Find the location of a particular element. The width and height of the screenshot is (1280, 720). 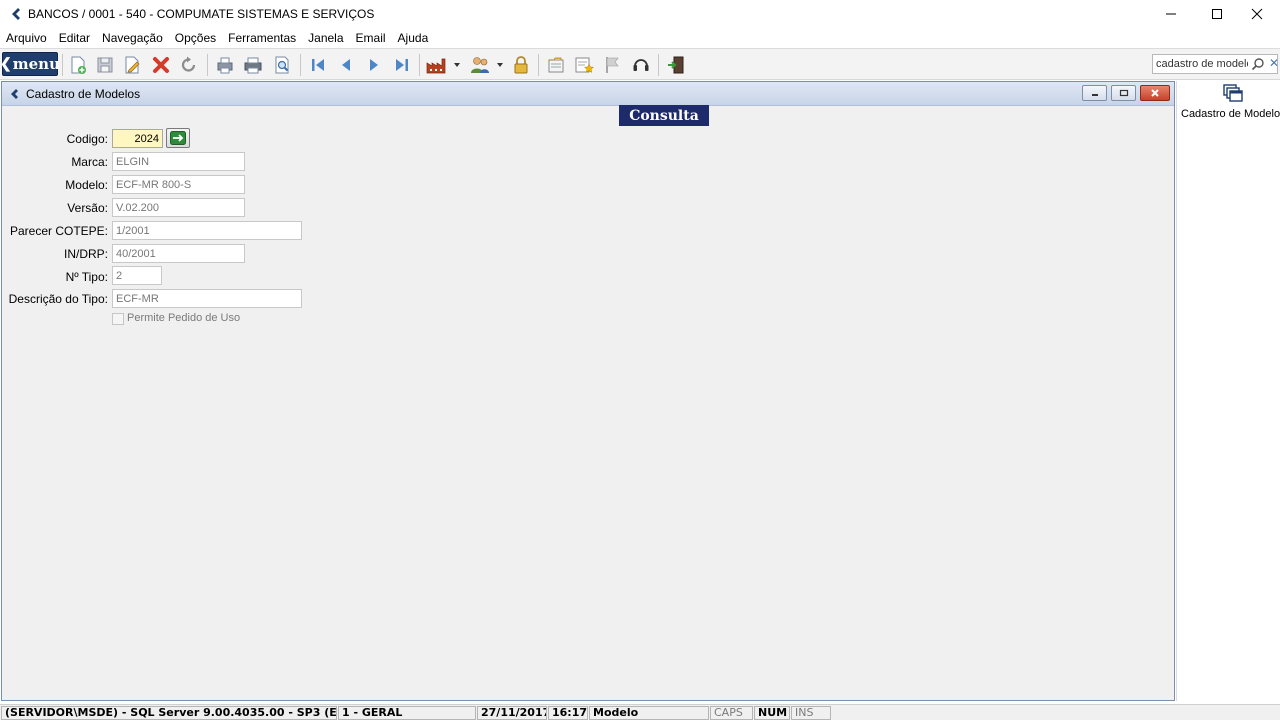

permite-pedido-checkbox is located at coordinates (118, 319).